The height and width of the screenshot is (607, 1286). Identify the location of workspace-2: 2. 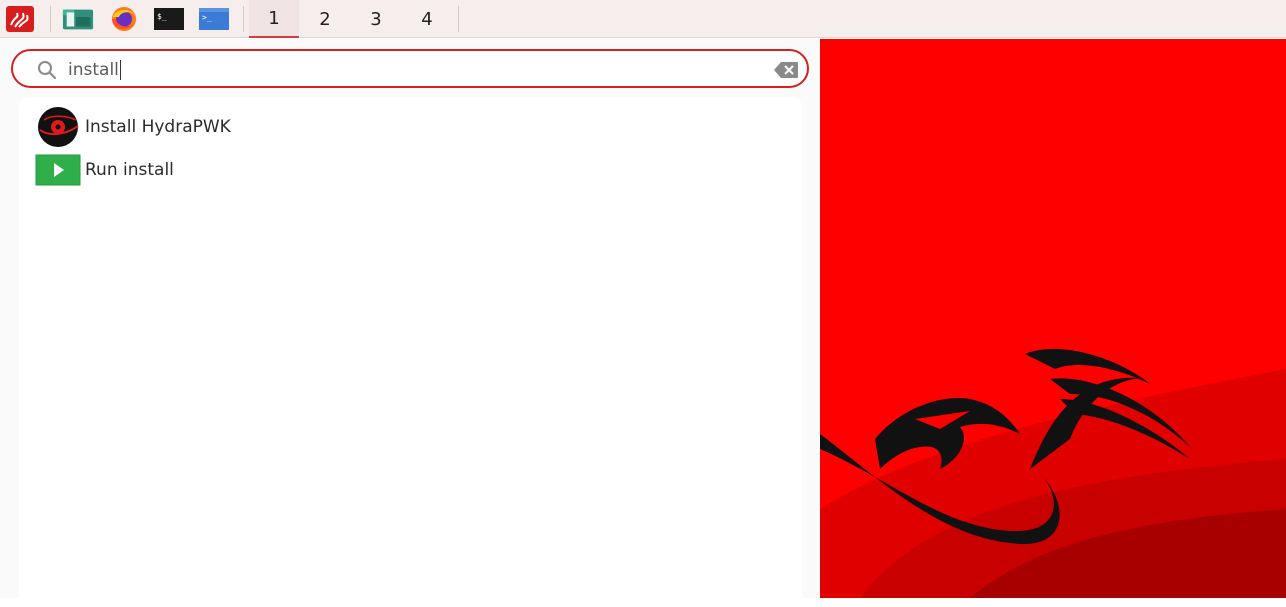
(325, 19).